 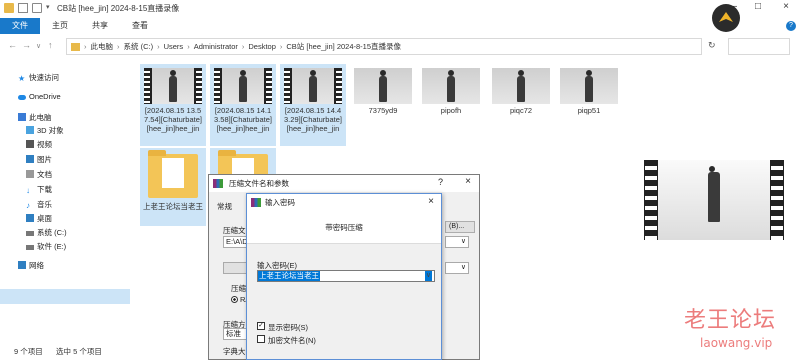 What do you see at coordinates (30, 218) in the screenshot?
I see `desktop-icon` at bounding box center [30, 218].